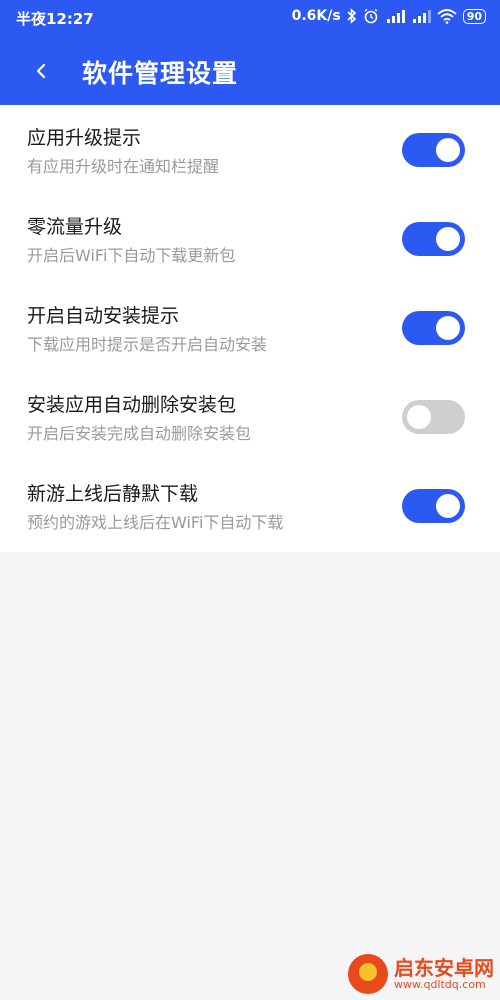  Describe the element at coordinates (132, 405) in the screenshot. I see `setting-title: 安装应用自动删除安装包` at that location.